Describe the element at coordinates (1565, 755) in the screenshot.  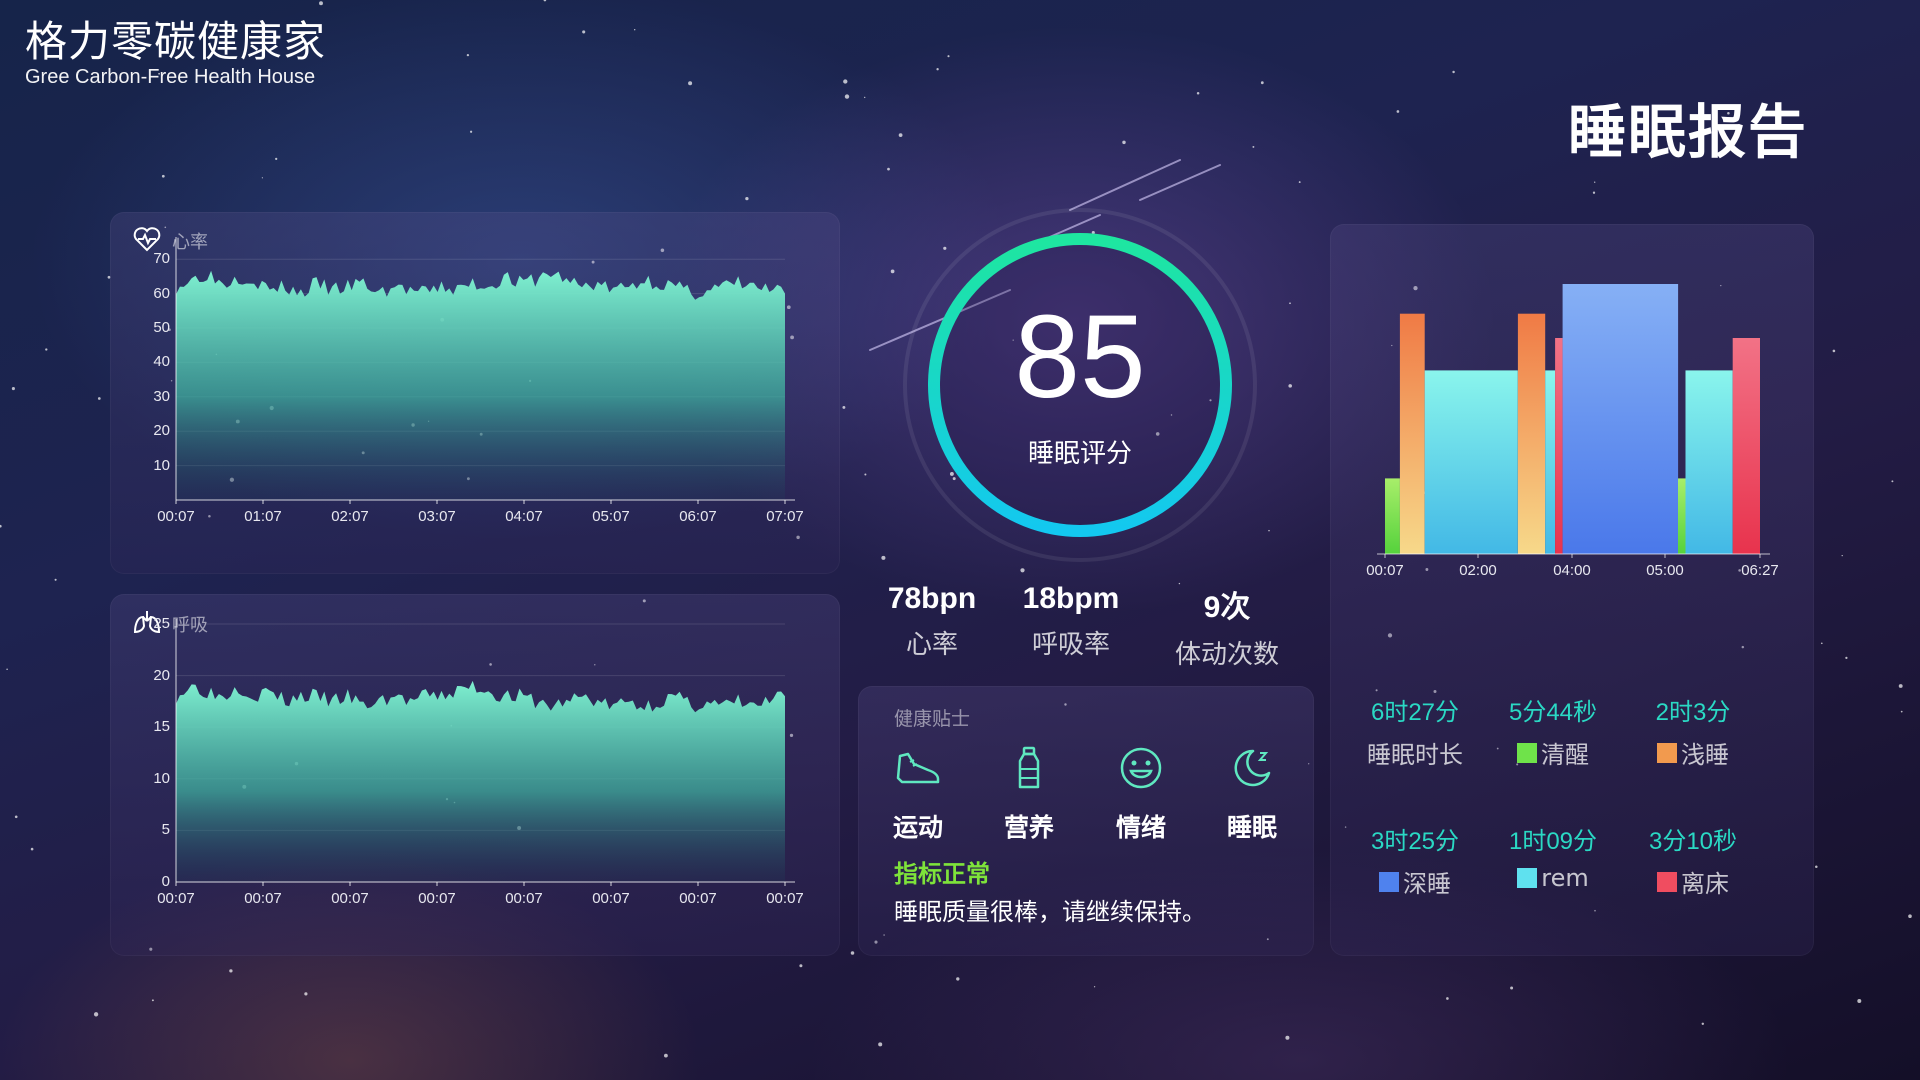
I see `legend-awake-label: 清醒` at that location.